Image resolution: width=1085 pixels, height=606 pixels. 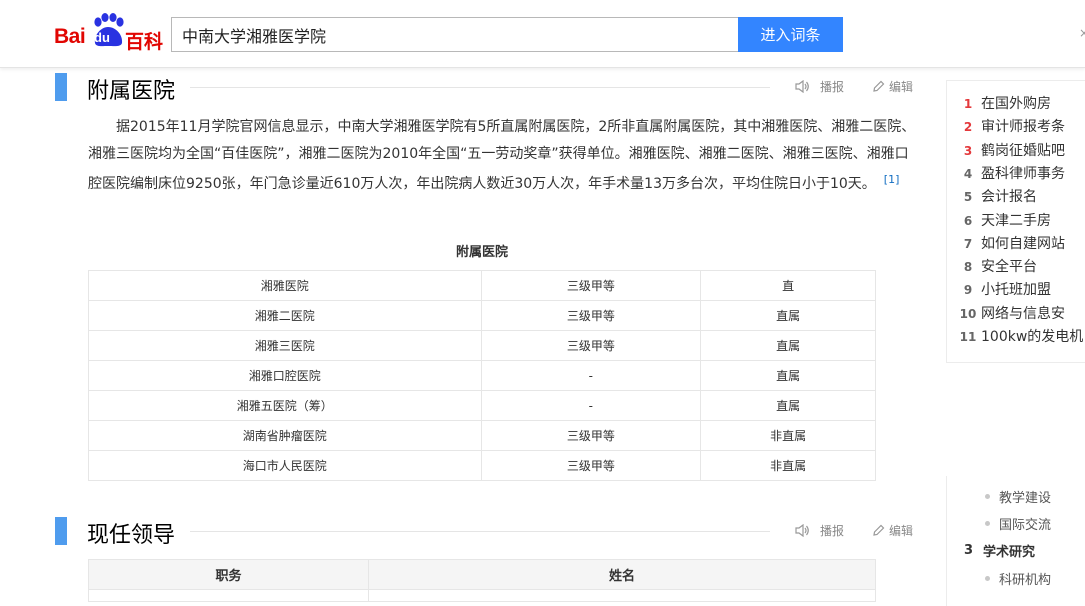 I want to click on toc-item-institutes: 科研机构, so click(x=1018, y=578).